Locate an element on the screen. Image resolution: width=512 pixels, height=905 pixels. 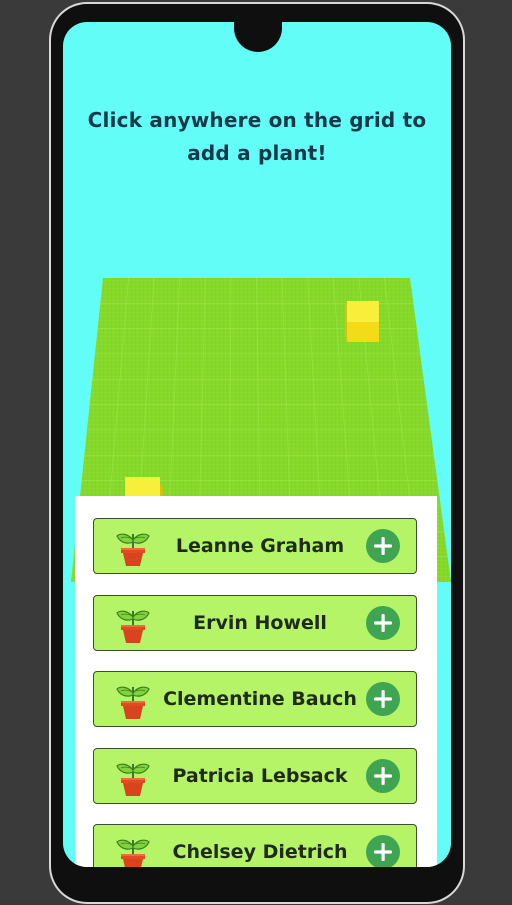
user-name: Ervin Howell is located at coordinates (260, 622).